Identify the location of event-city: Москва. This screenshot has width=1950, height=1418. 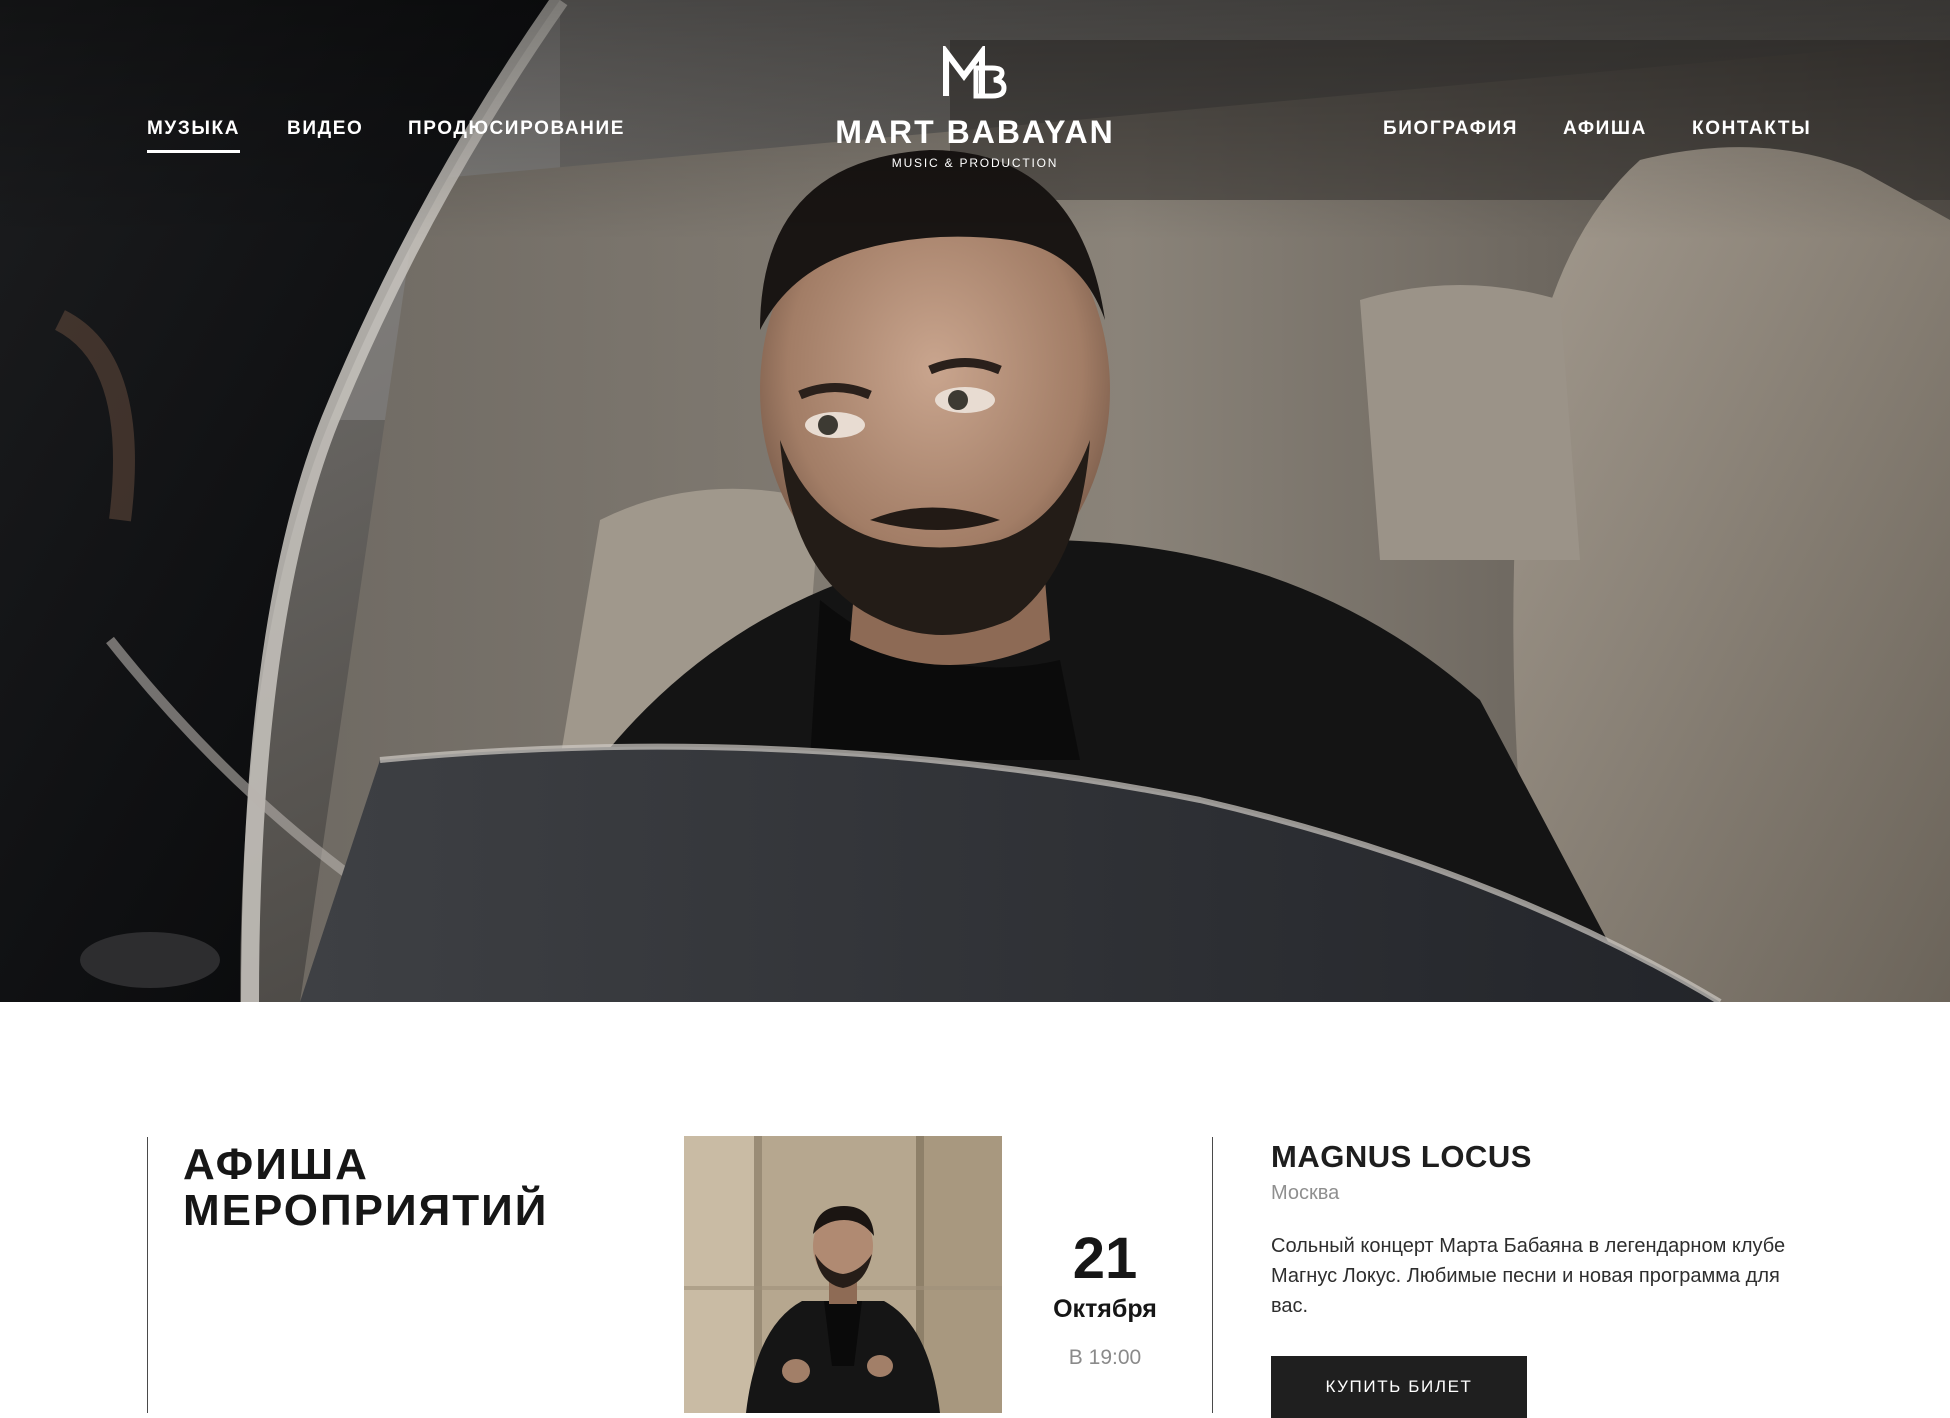
(1305, 1193).